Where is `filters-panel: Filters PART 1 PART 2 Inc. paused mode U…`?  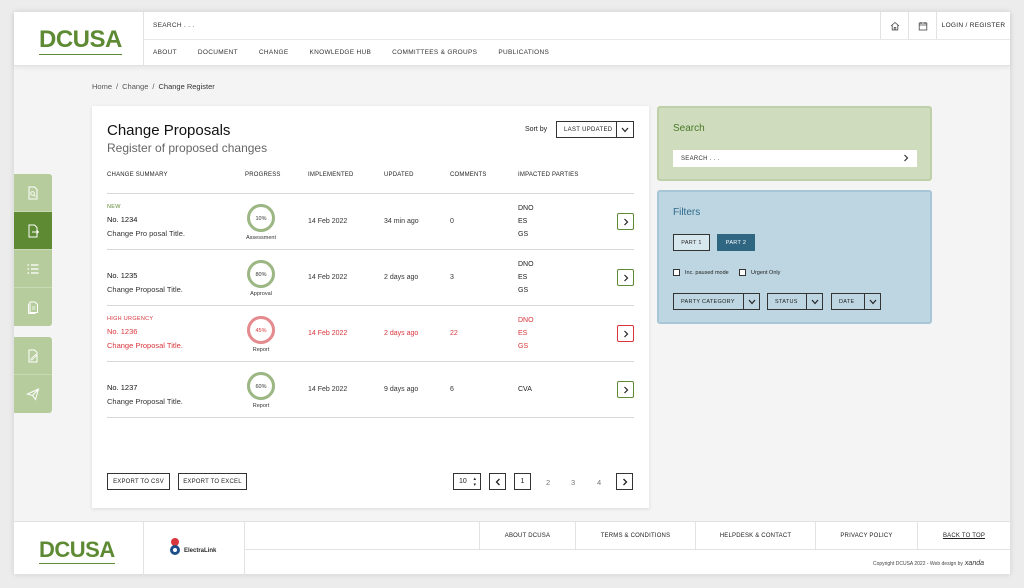 filters-panel: Filters PART 1 PART 2 Inc. paused mode U… is located at coordinates (794, 257).